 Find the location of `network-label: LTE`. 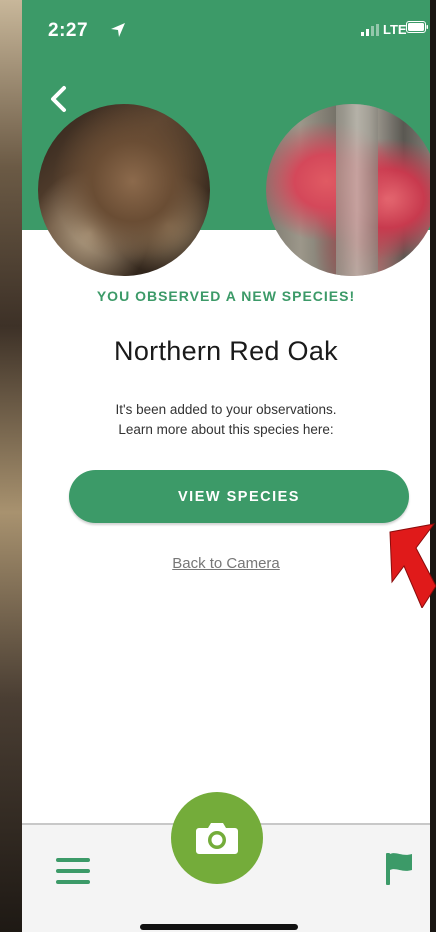

network-label: LTE is located at coordinates (395, 29).